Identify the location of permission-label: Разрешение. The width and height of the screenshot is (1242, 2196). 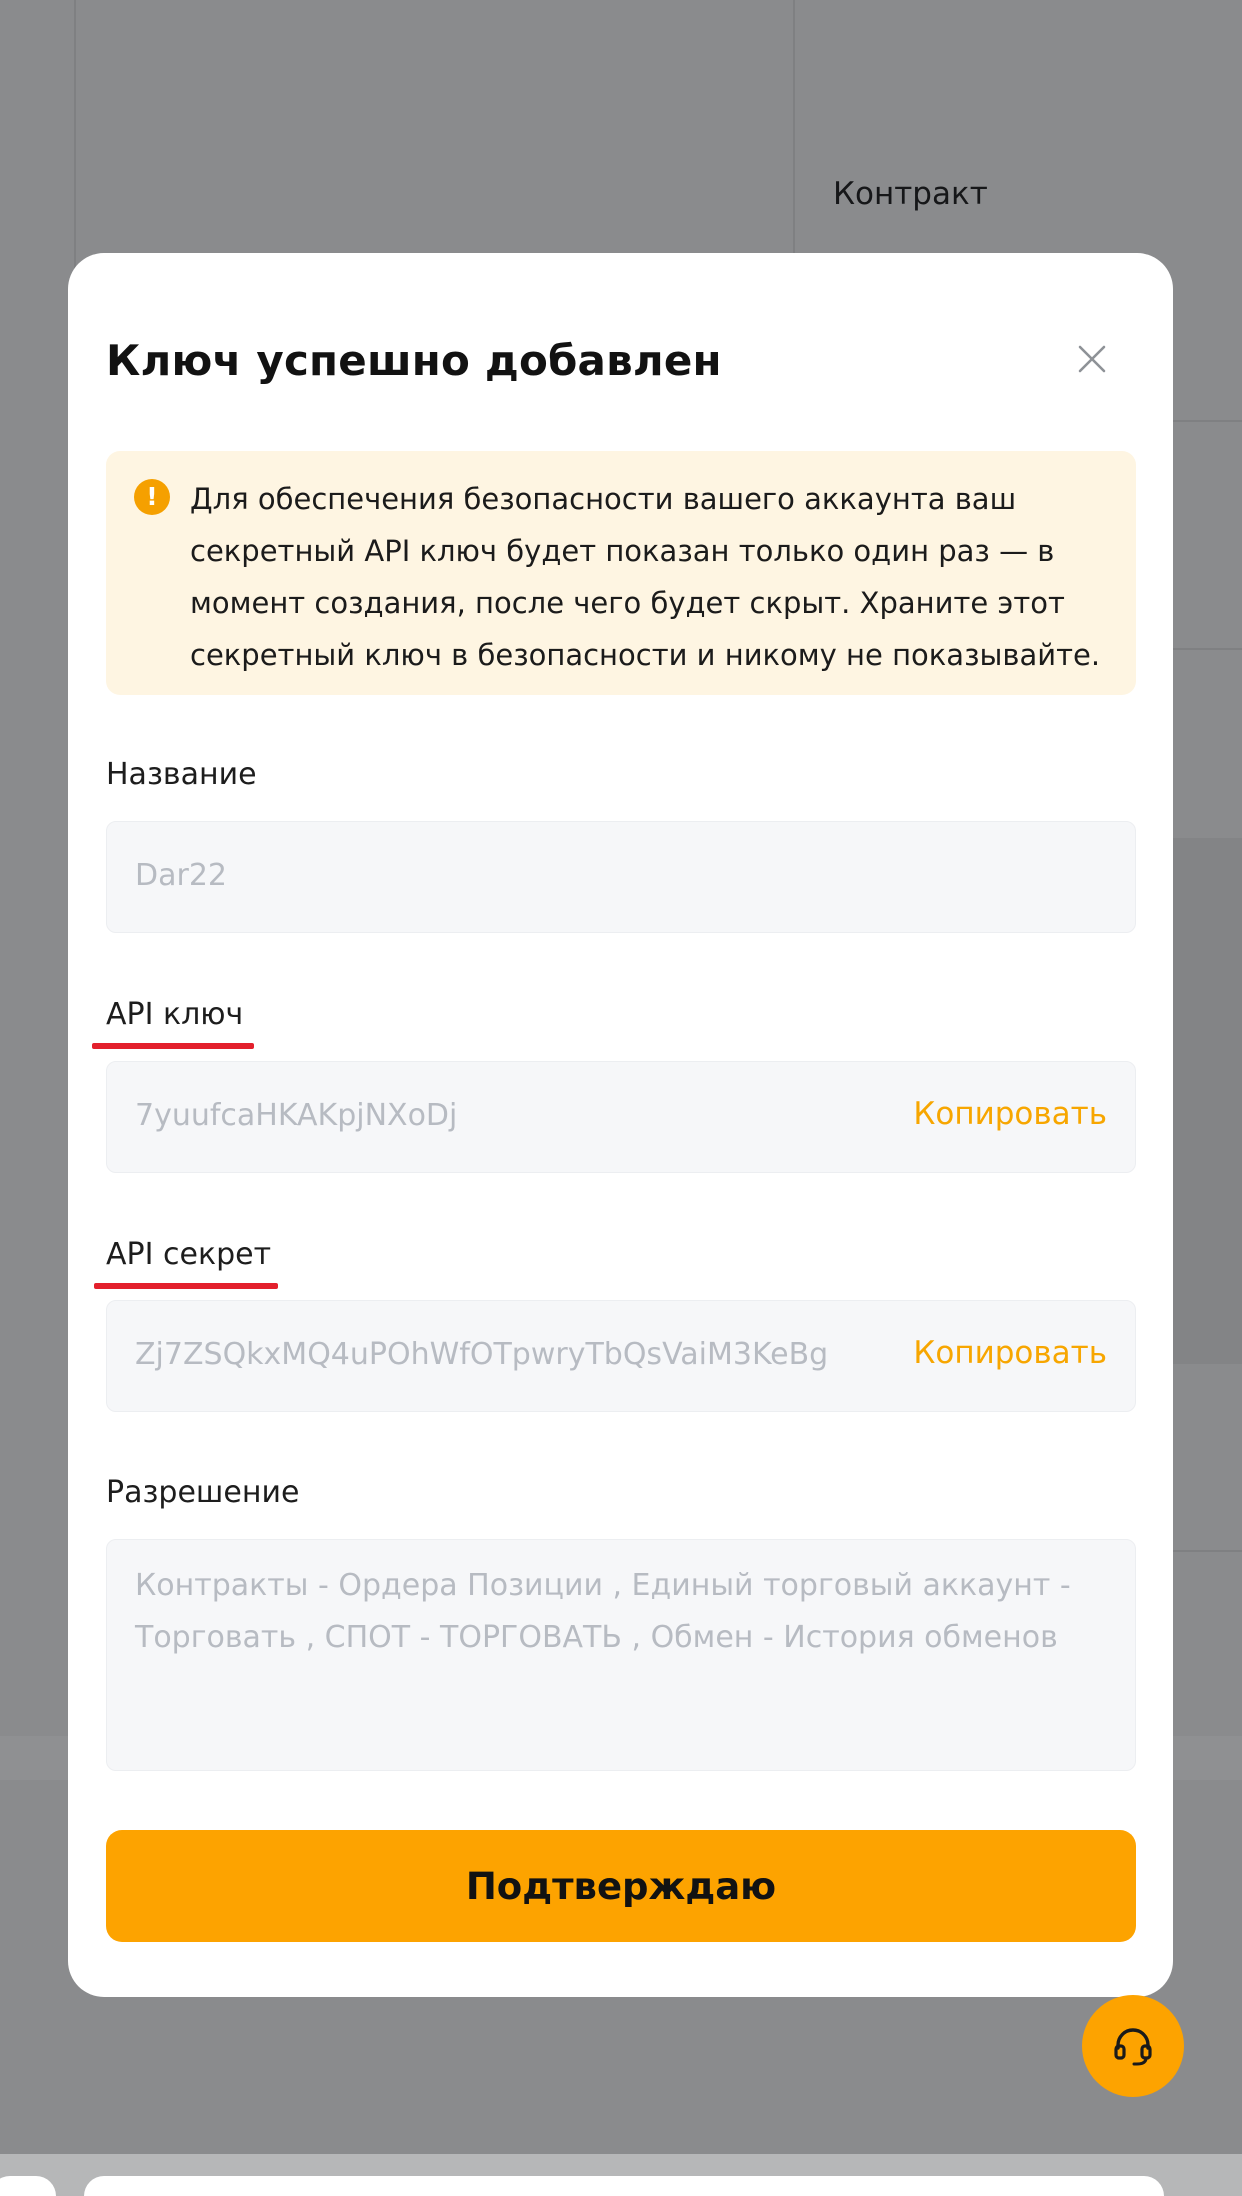
(203, 1492).